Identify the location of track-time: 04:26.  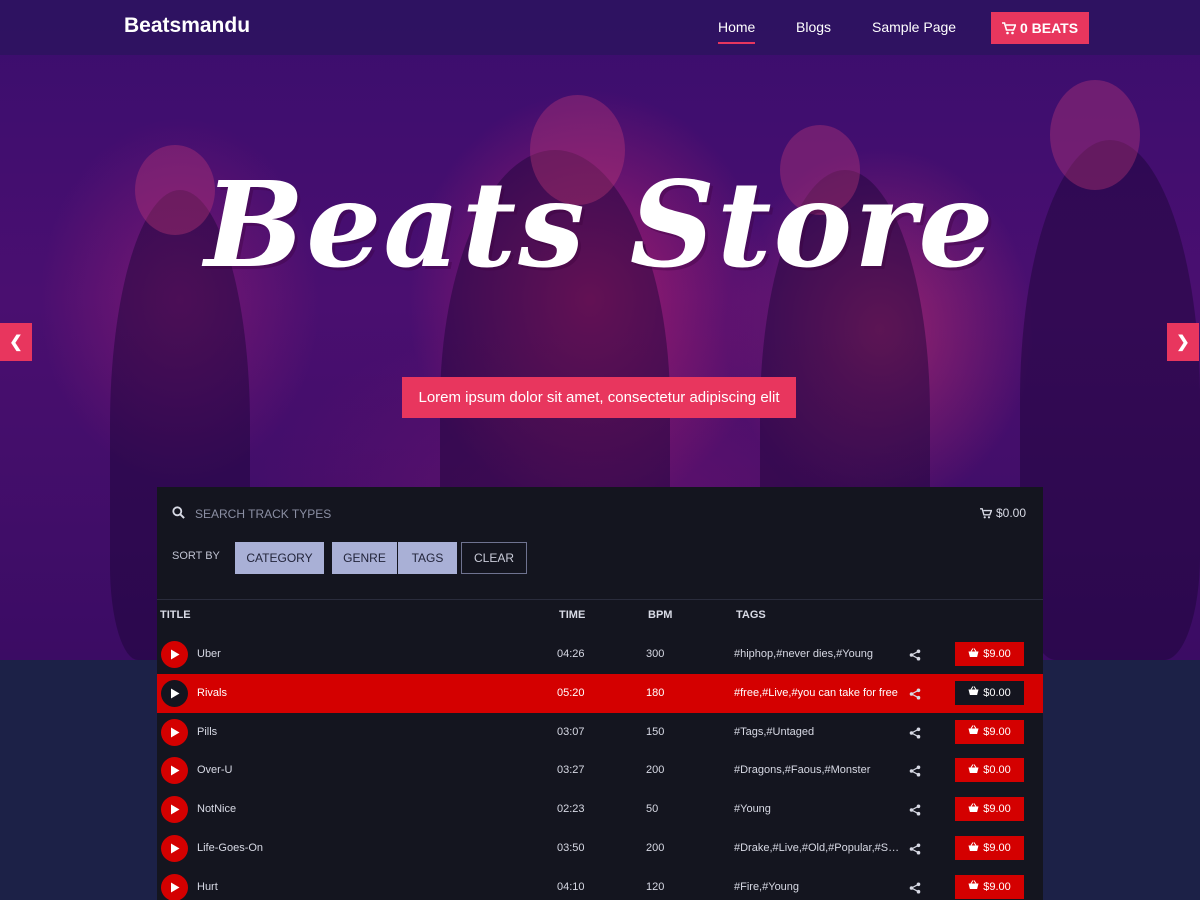
(571, 654).